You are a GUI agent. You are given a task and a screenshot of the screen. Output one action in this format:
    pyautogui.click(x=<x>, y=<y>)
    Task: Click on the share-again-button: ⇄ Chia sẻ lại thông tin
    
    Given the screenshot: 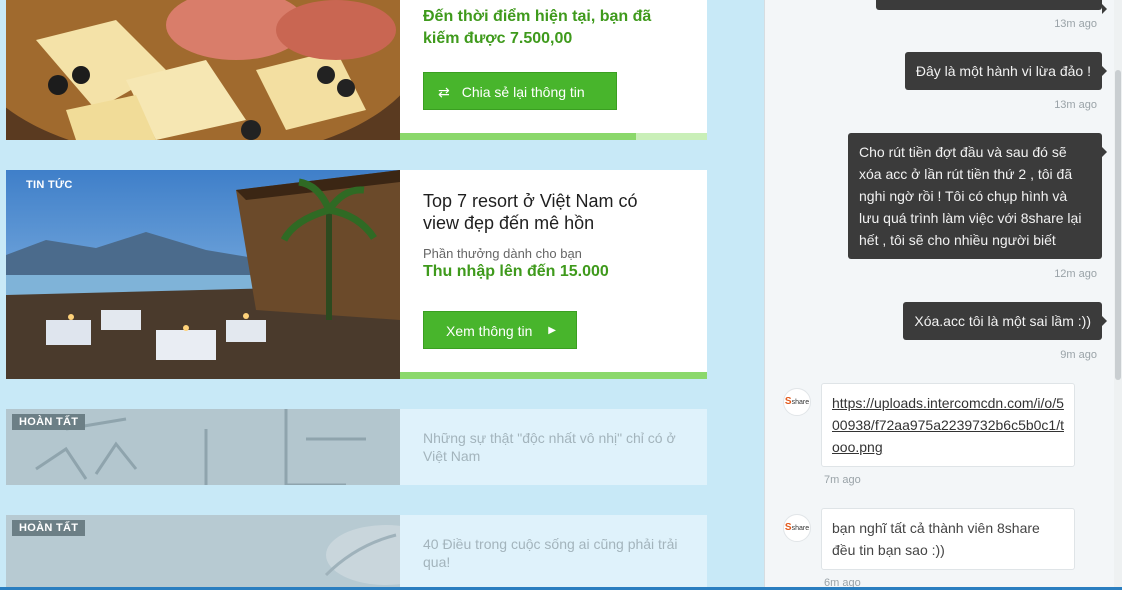 What is the action you would take?
    pyautogui.click(x=520, y=91)
    